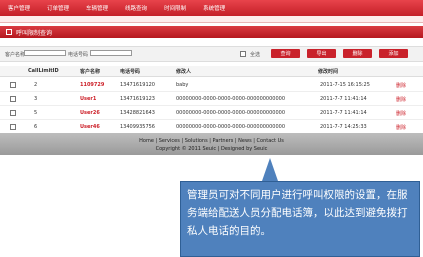 This screenshot has height=257, width=423. What do you see at coordinates (211, 19) in the screenshot?
I see `sub-nav-bar` at bounding box center [211, 19].